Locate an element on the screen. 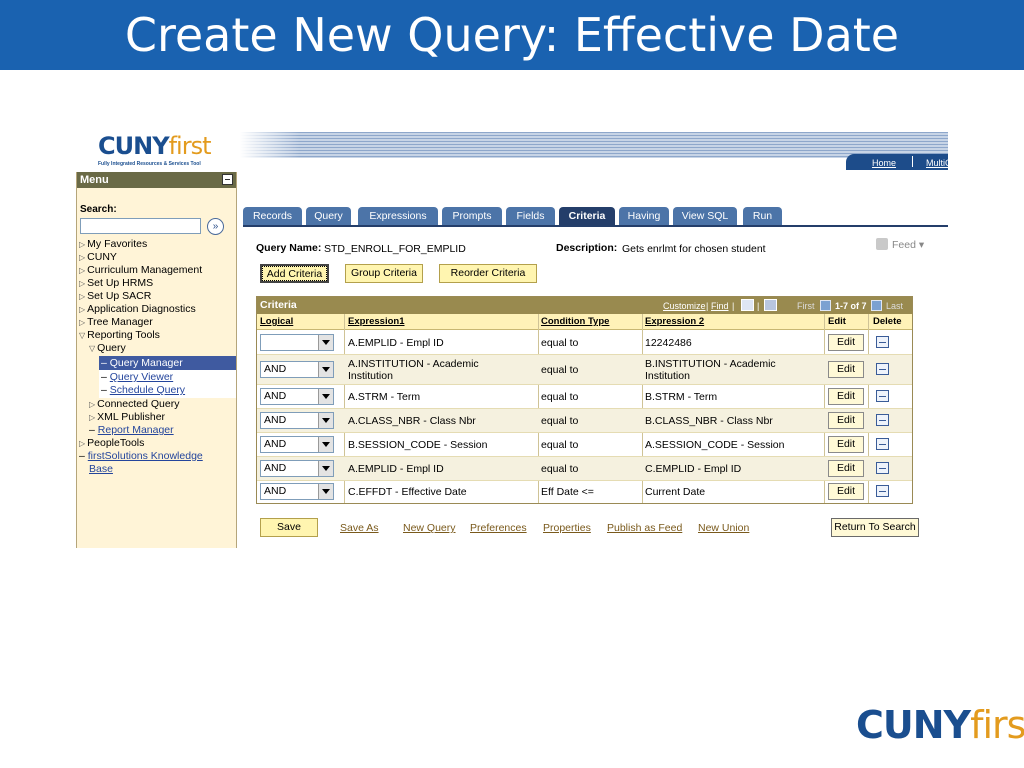  save-button: Save is located at coordinates (289, 527).